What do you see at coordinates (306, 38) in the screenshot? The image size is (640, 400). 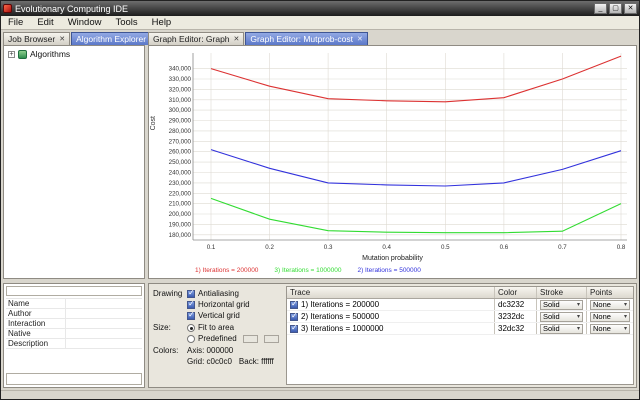 I see `tab-graph-editor-mutprob-cost: Graph Editor: Mutprob-cost ✕` at bounding box center [306, 38].